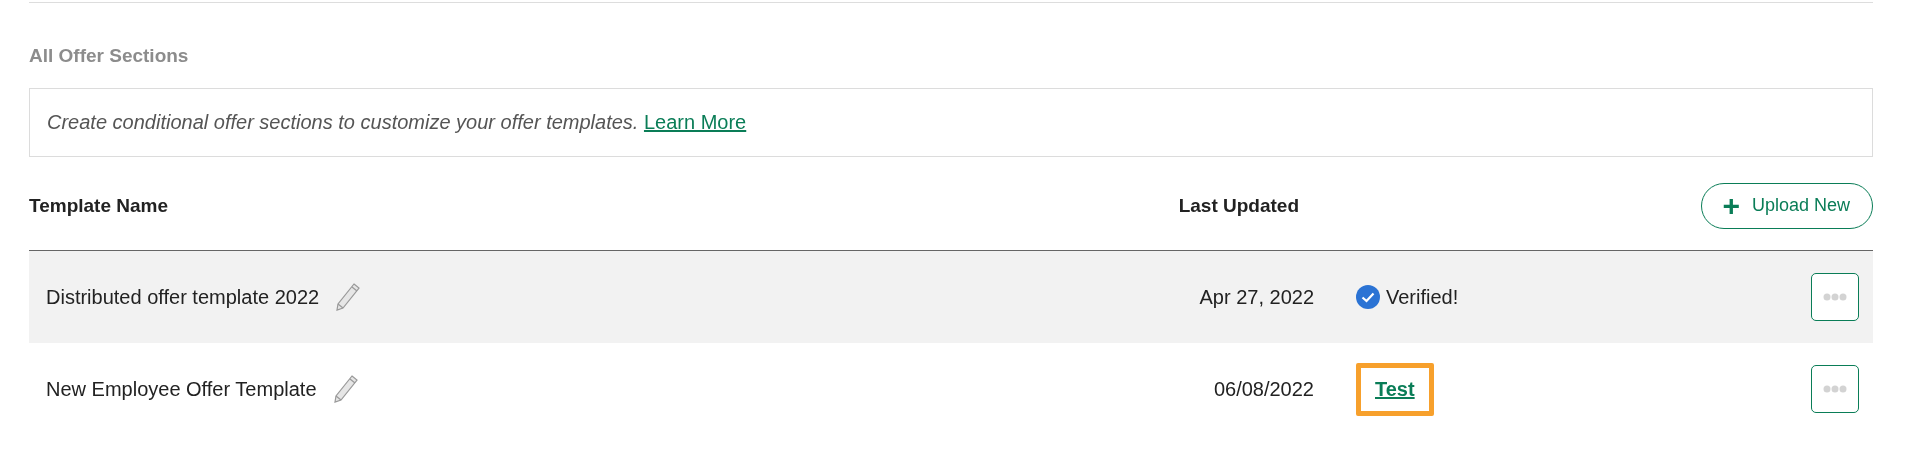  What do you see at coordinates (1256, 297) in the screenshot?
I see `date-text: Apr 27, 2022` at bounding box center [1256, 297].